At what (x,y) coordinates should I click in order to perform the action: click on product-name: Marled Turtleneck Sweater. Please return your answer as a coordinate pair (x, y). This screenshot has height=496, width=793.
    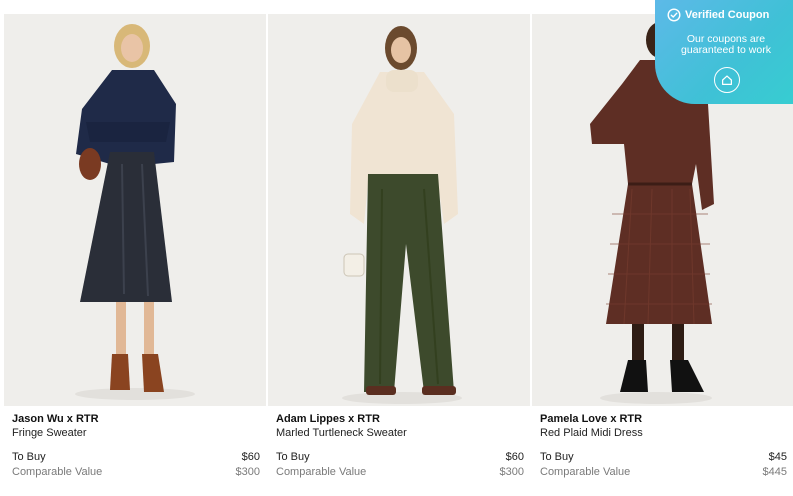
    Looking at the image, I should click on (400, 433).